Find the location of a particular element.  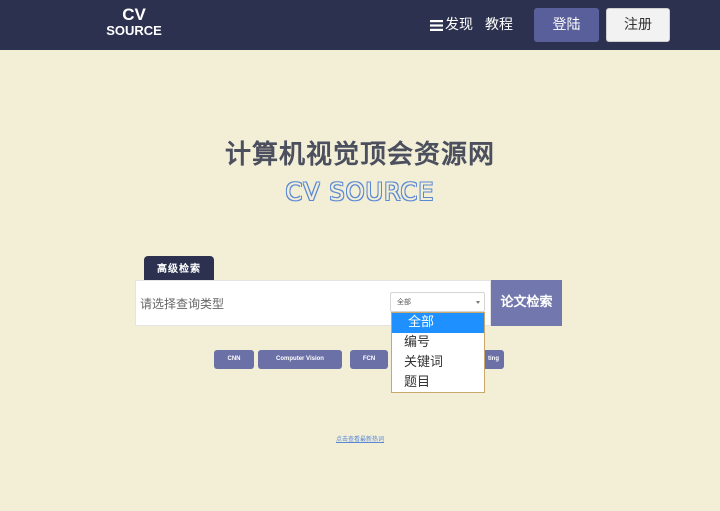

login-button: 登陆 is located at coordinates (566, 25).